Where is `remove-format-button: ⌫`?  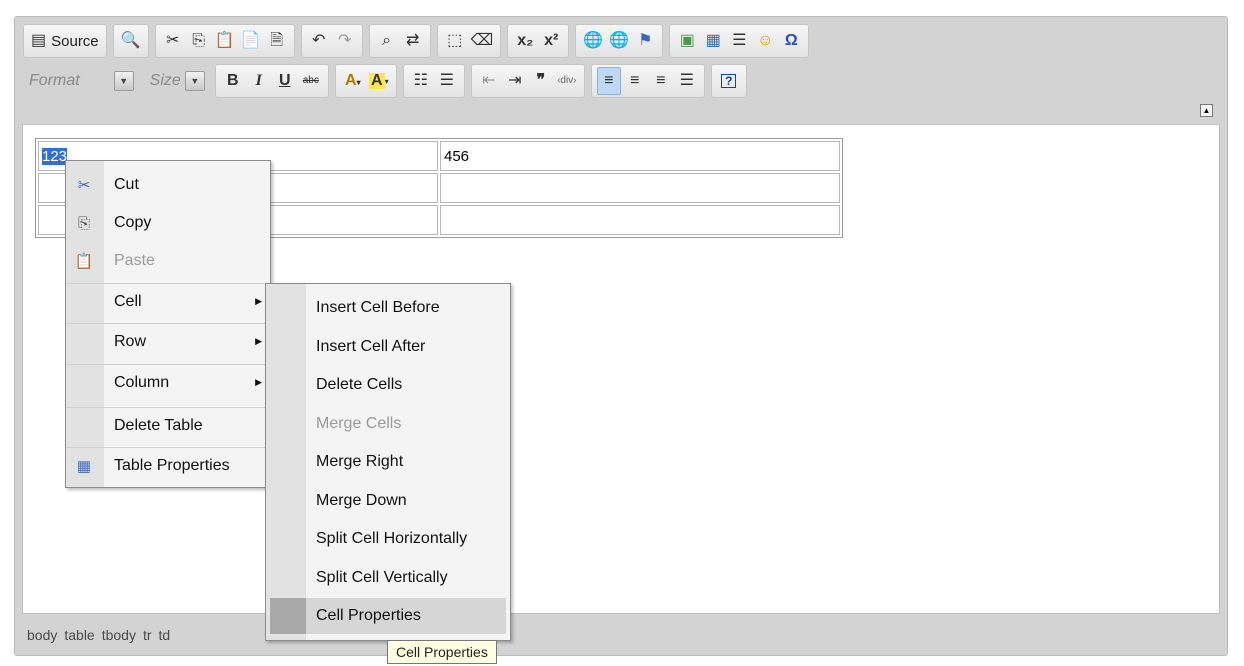
remove-format-button: ⌫ is located at coordinates (482, 41).